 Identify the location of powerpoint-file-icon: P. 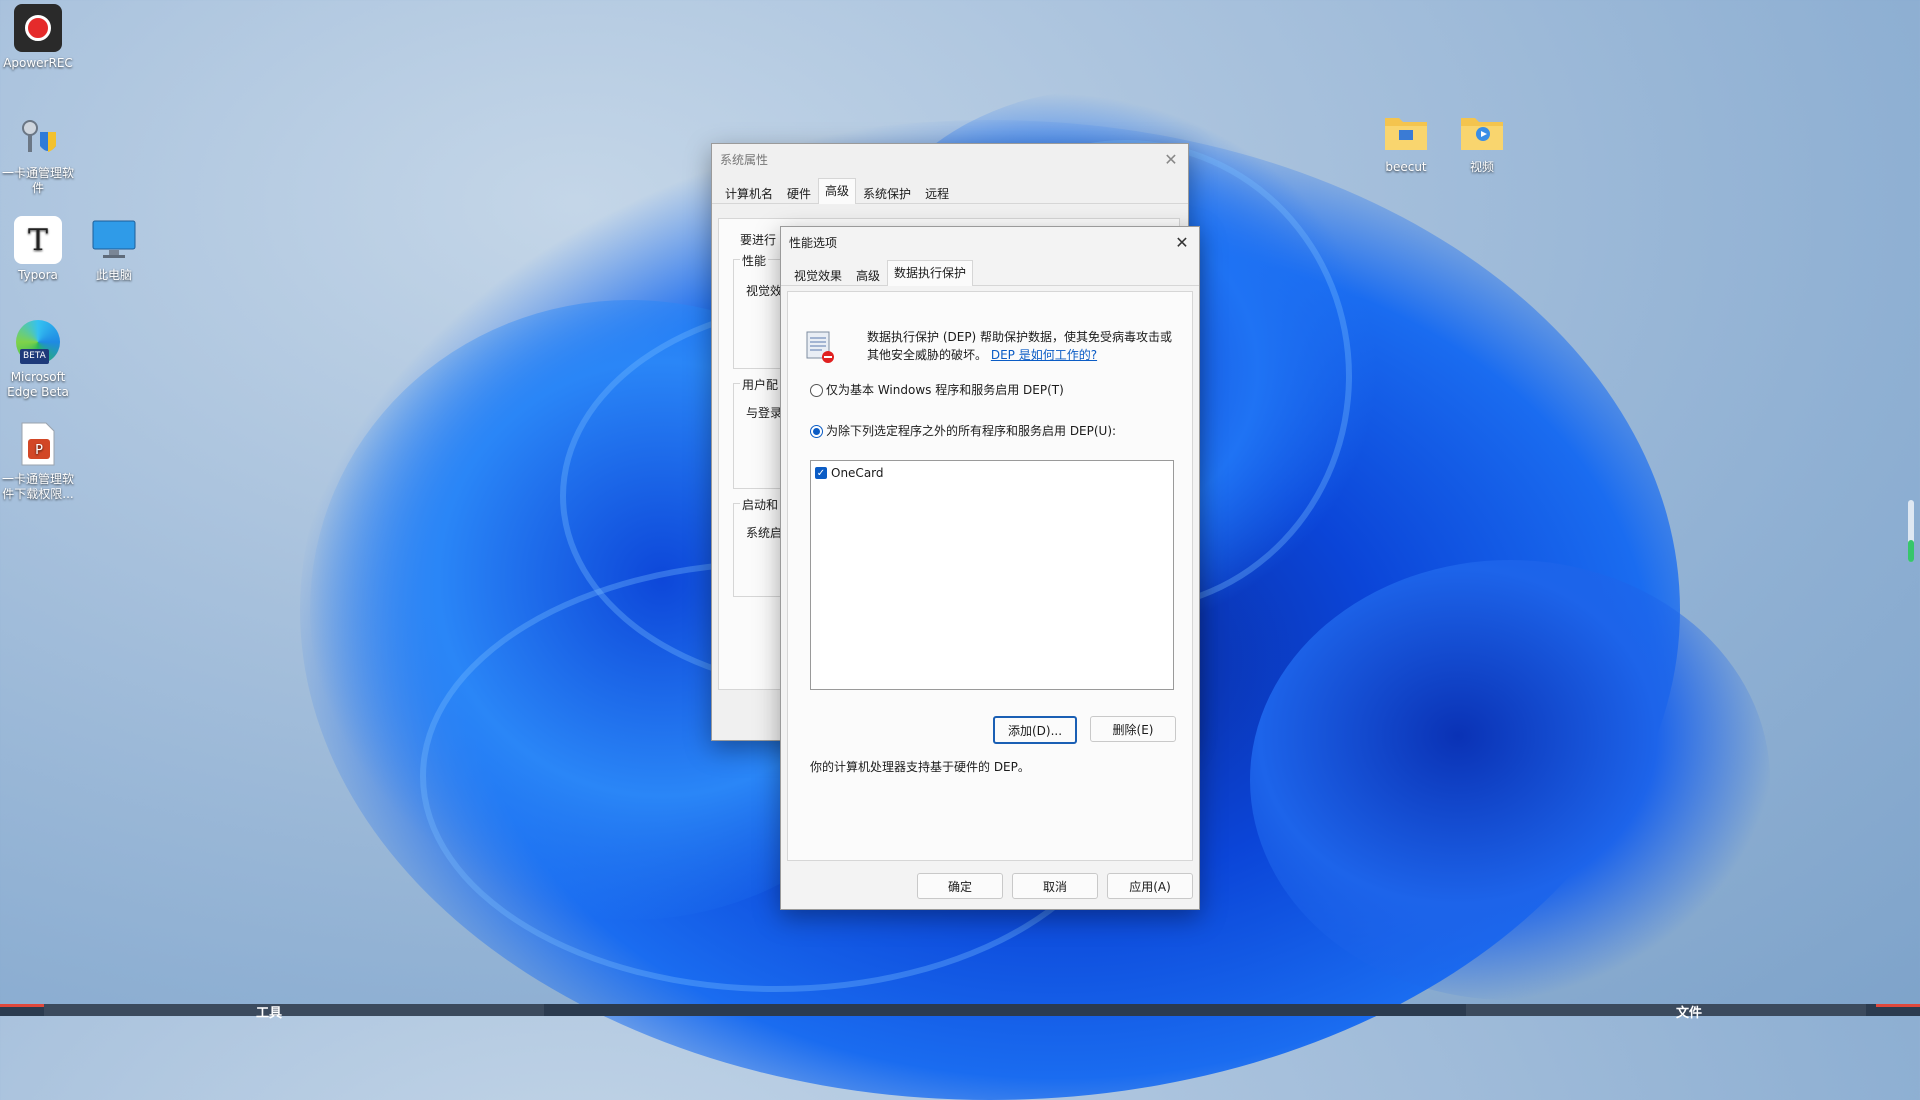
(38, 444).